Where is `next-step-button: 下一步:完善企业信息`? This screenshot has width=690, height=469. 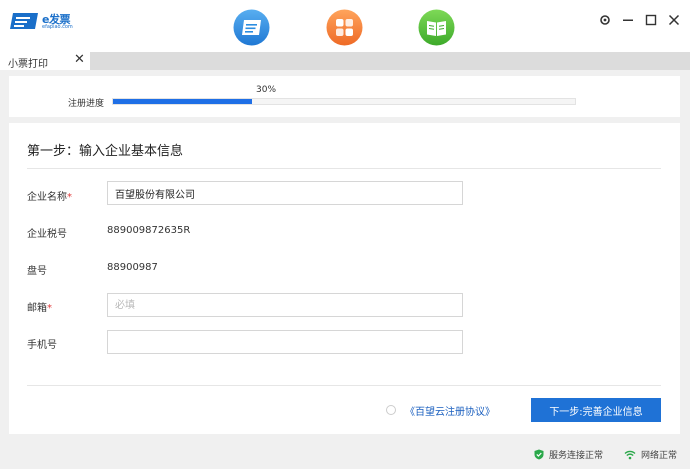 next-step-button: 下一步:完善企业信息 is located at coordinates (596, 410).